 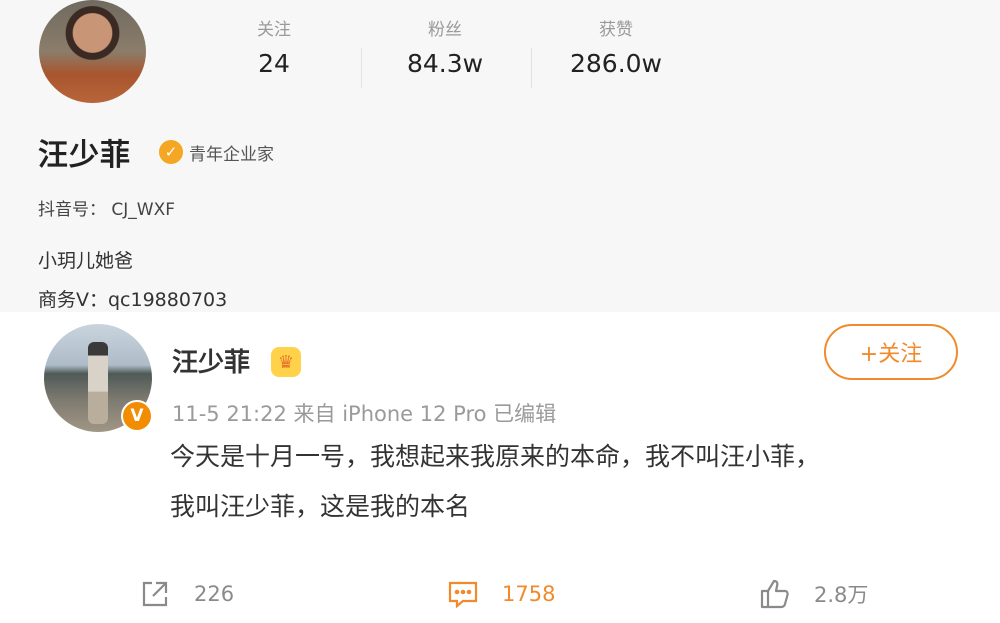 I want to click on verified-v-icon: V, so click(x=137, y=416).